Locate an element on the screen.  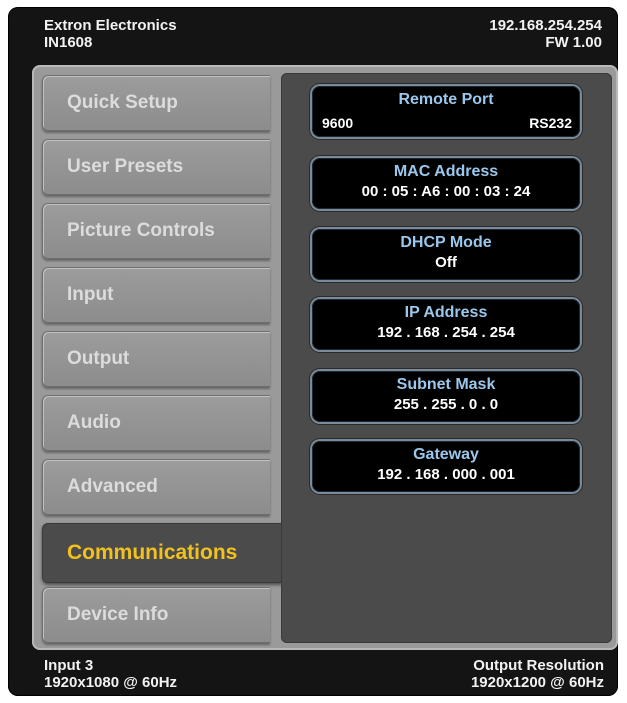
tab-input: Input is located at coordinates (156, 295).